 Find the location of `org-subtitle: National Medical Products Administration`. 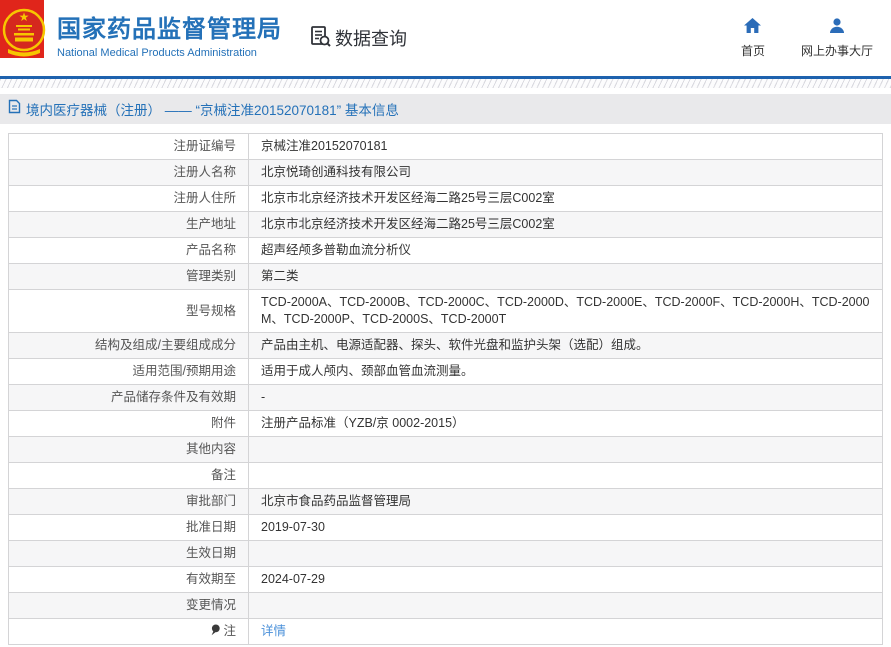

org-subtitle: National Medical Products Administration is located at coordinates (157, 53).